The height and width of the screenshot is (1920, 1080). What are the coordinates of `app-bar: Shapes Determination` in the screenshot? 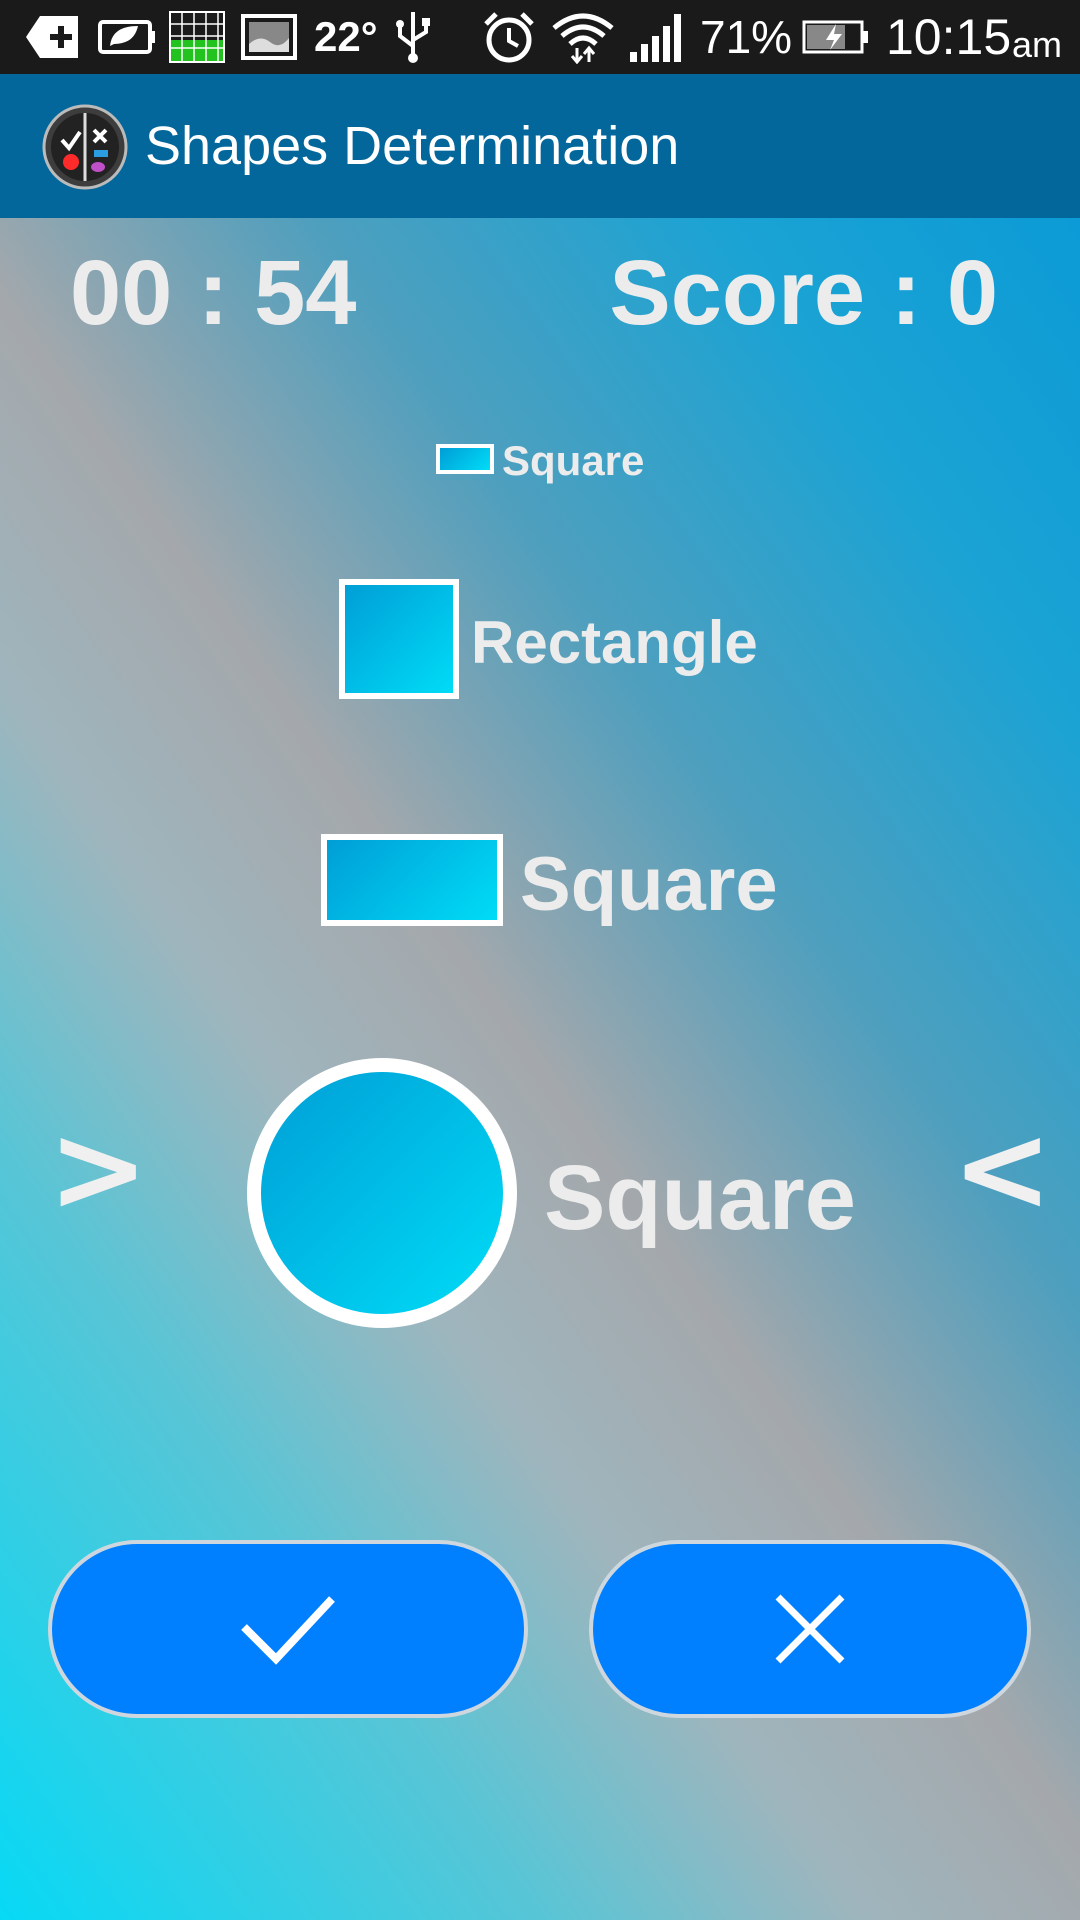 It's located at (540, 146).